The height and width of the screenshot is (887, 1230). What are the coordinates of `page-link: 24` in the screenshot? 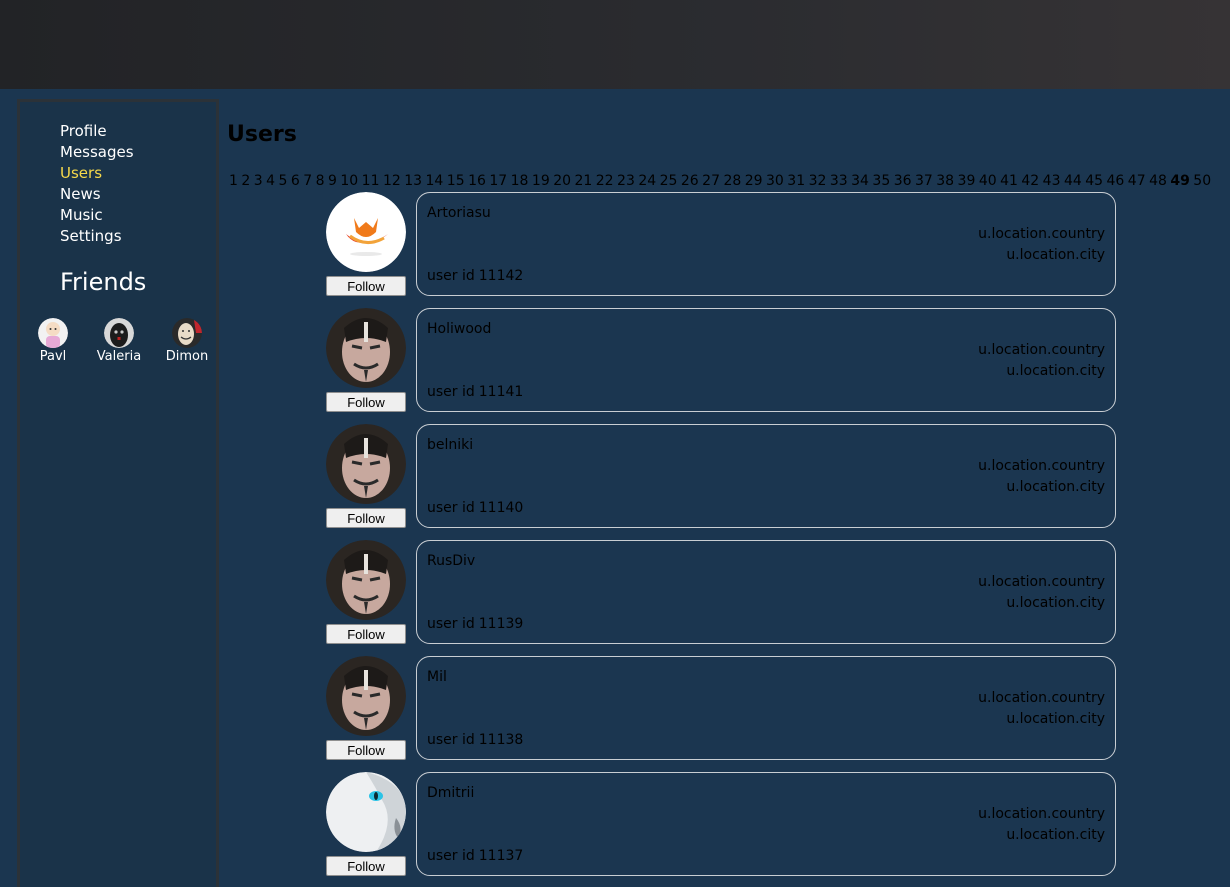 It's located at (647, 181).